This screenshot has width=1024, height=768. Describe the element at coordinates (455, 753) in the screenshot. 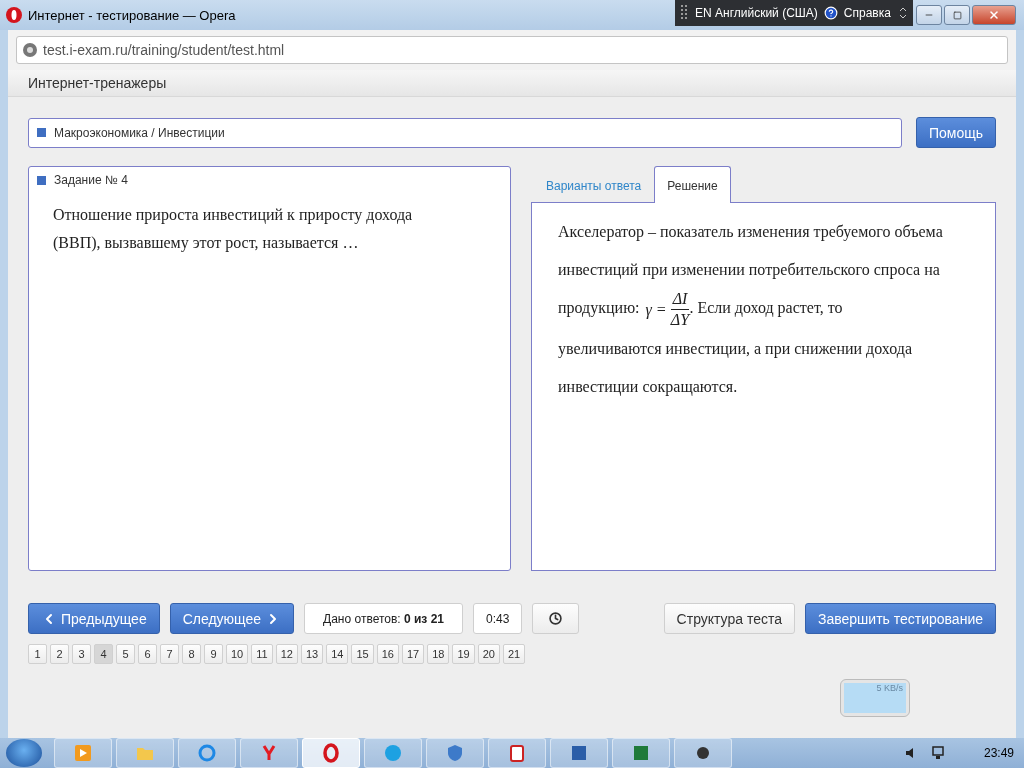

I see `shield-icon` at that location.